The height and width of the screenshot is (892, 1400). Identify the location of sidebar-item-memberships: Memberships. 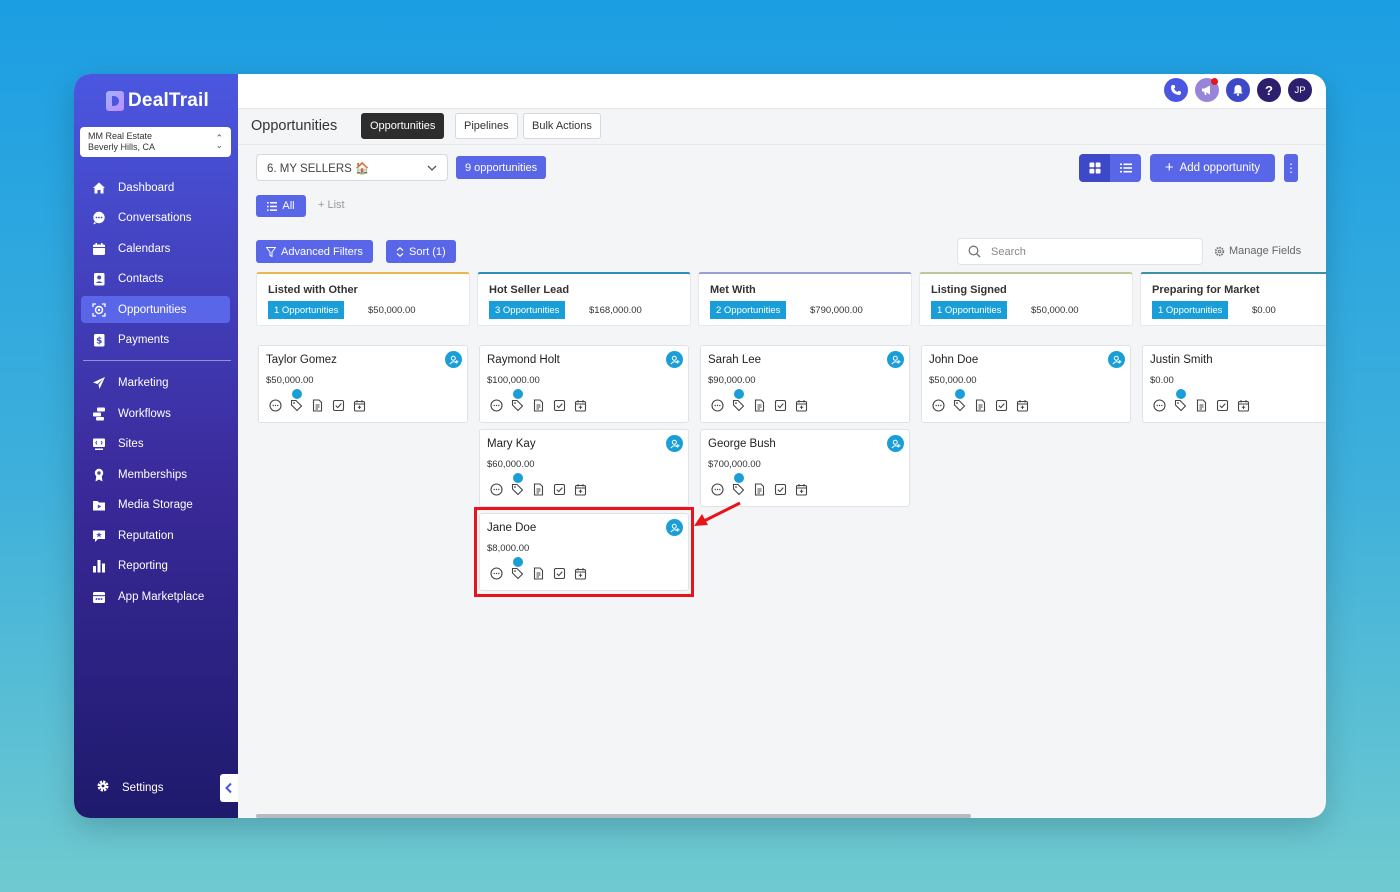
(155, 474).